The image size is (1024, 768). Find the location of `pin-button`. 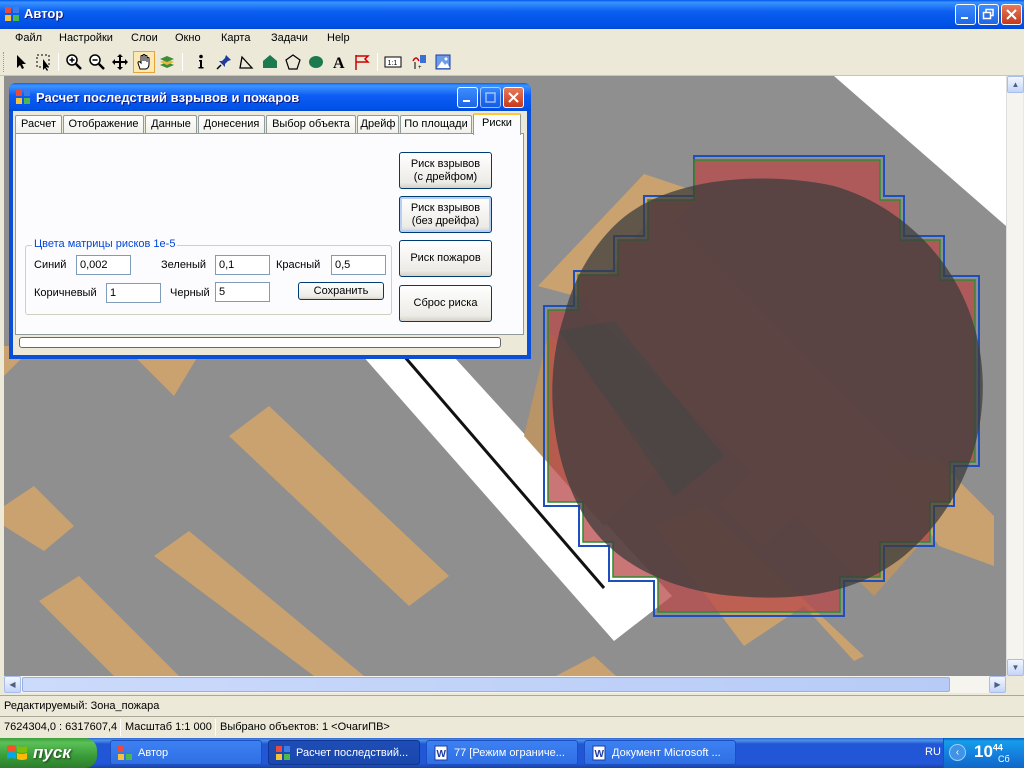

pin-button is located at coordinates (224, 62).